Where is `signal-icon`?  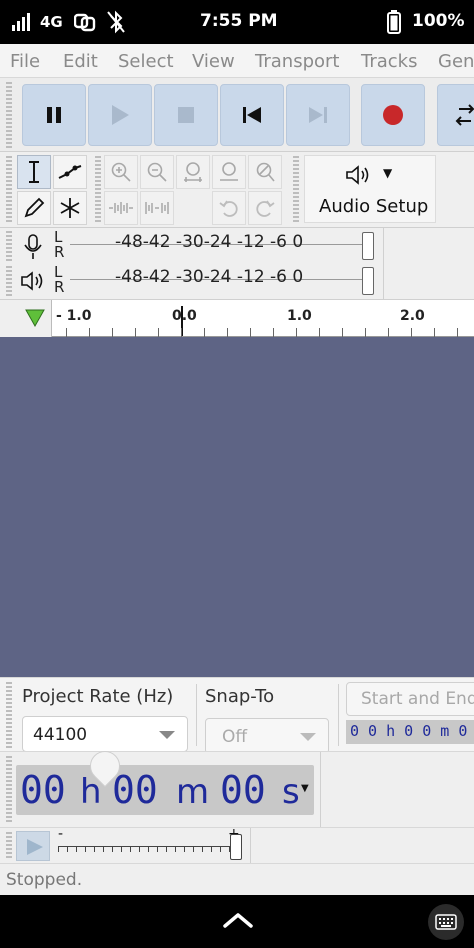
signal-icon is located at coordinates (21, 22).